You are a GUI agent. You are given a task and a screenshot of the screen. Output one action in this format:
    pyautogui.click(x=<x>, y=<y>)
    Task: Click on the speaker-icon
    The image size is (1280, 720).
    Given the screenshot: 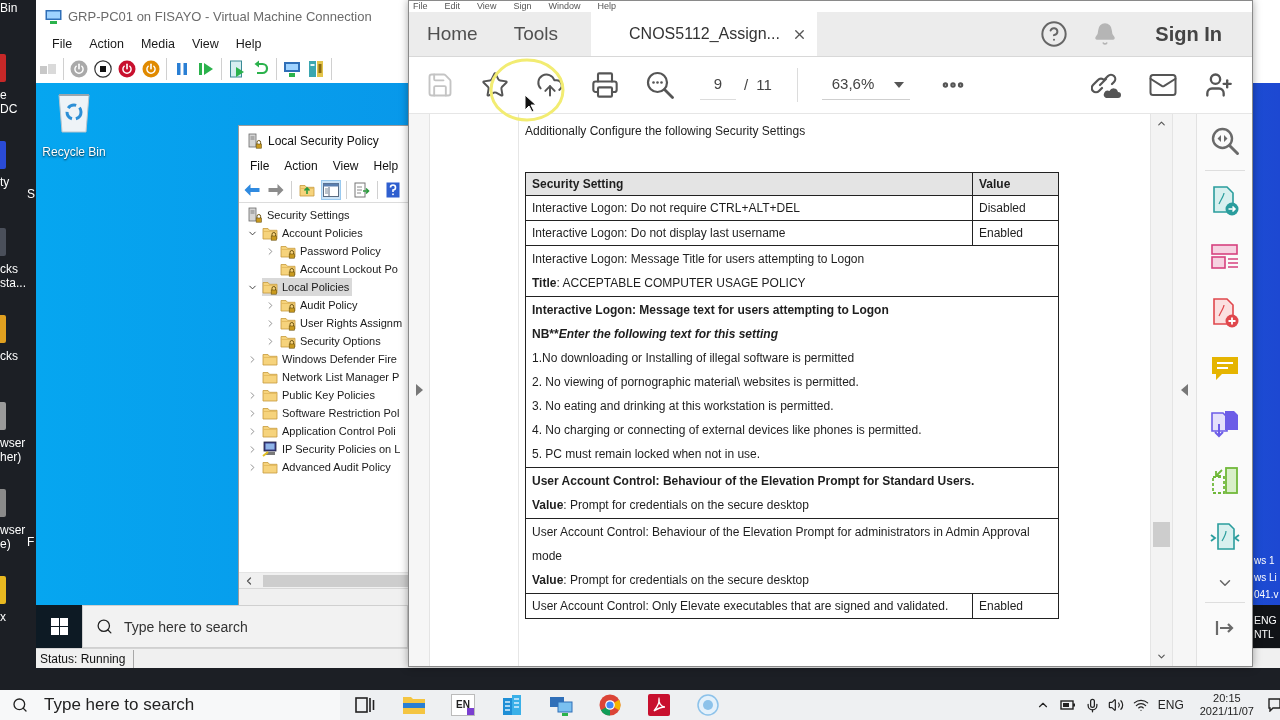 What is the action you would take?
    pyautogui.click(x=1115, y=705)
    